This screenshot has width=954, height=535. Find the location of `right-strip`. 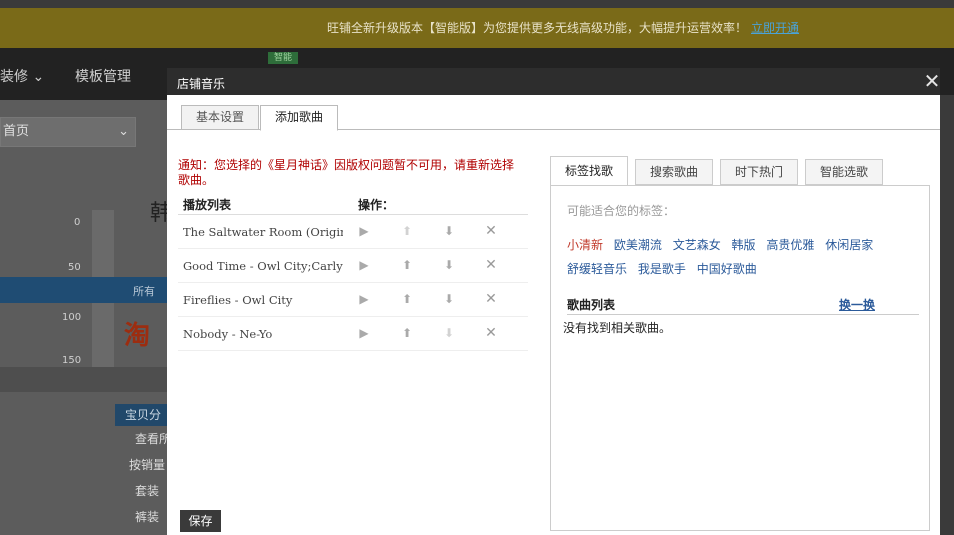

right-strip is located at coordinates (947, 315).